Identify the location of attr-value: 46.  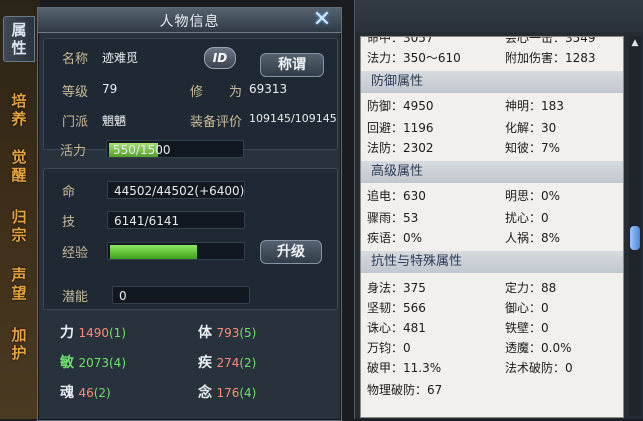
(86, 393).